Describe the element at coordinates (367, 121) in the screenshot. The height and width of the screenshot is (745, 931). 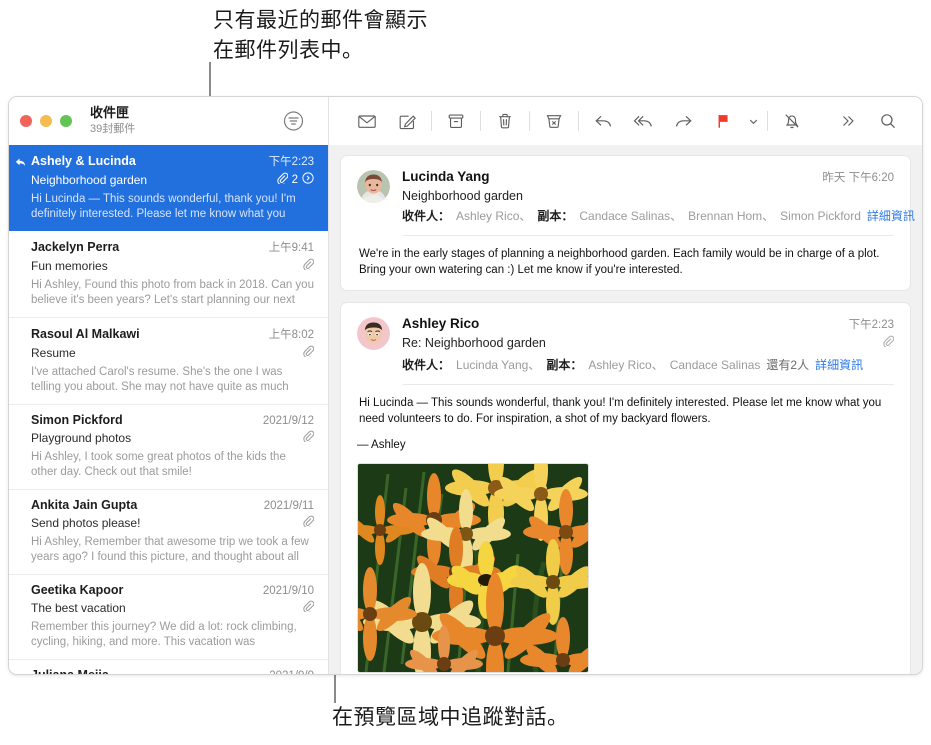
I see `envelope-icon` at that location.